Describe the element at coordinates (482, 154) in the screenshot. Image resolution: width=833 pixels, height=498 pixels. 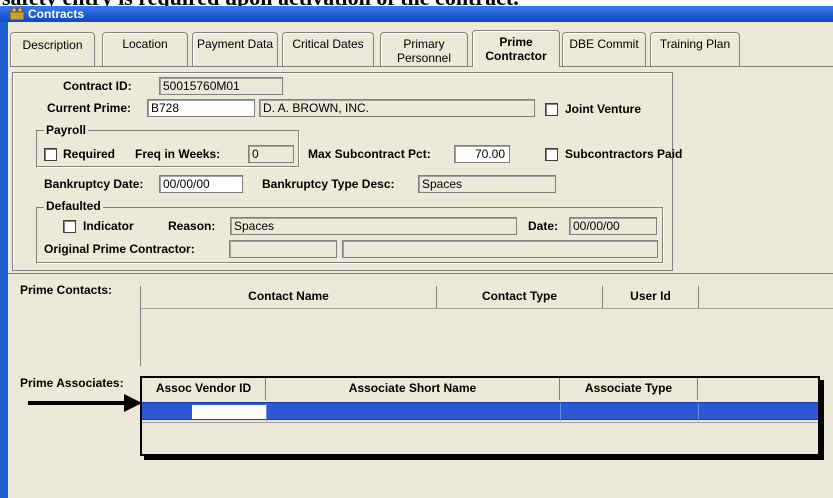
I see `max-subcontract-pct-input: 70.00` at that location.